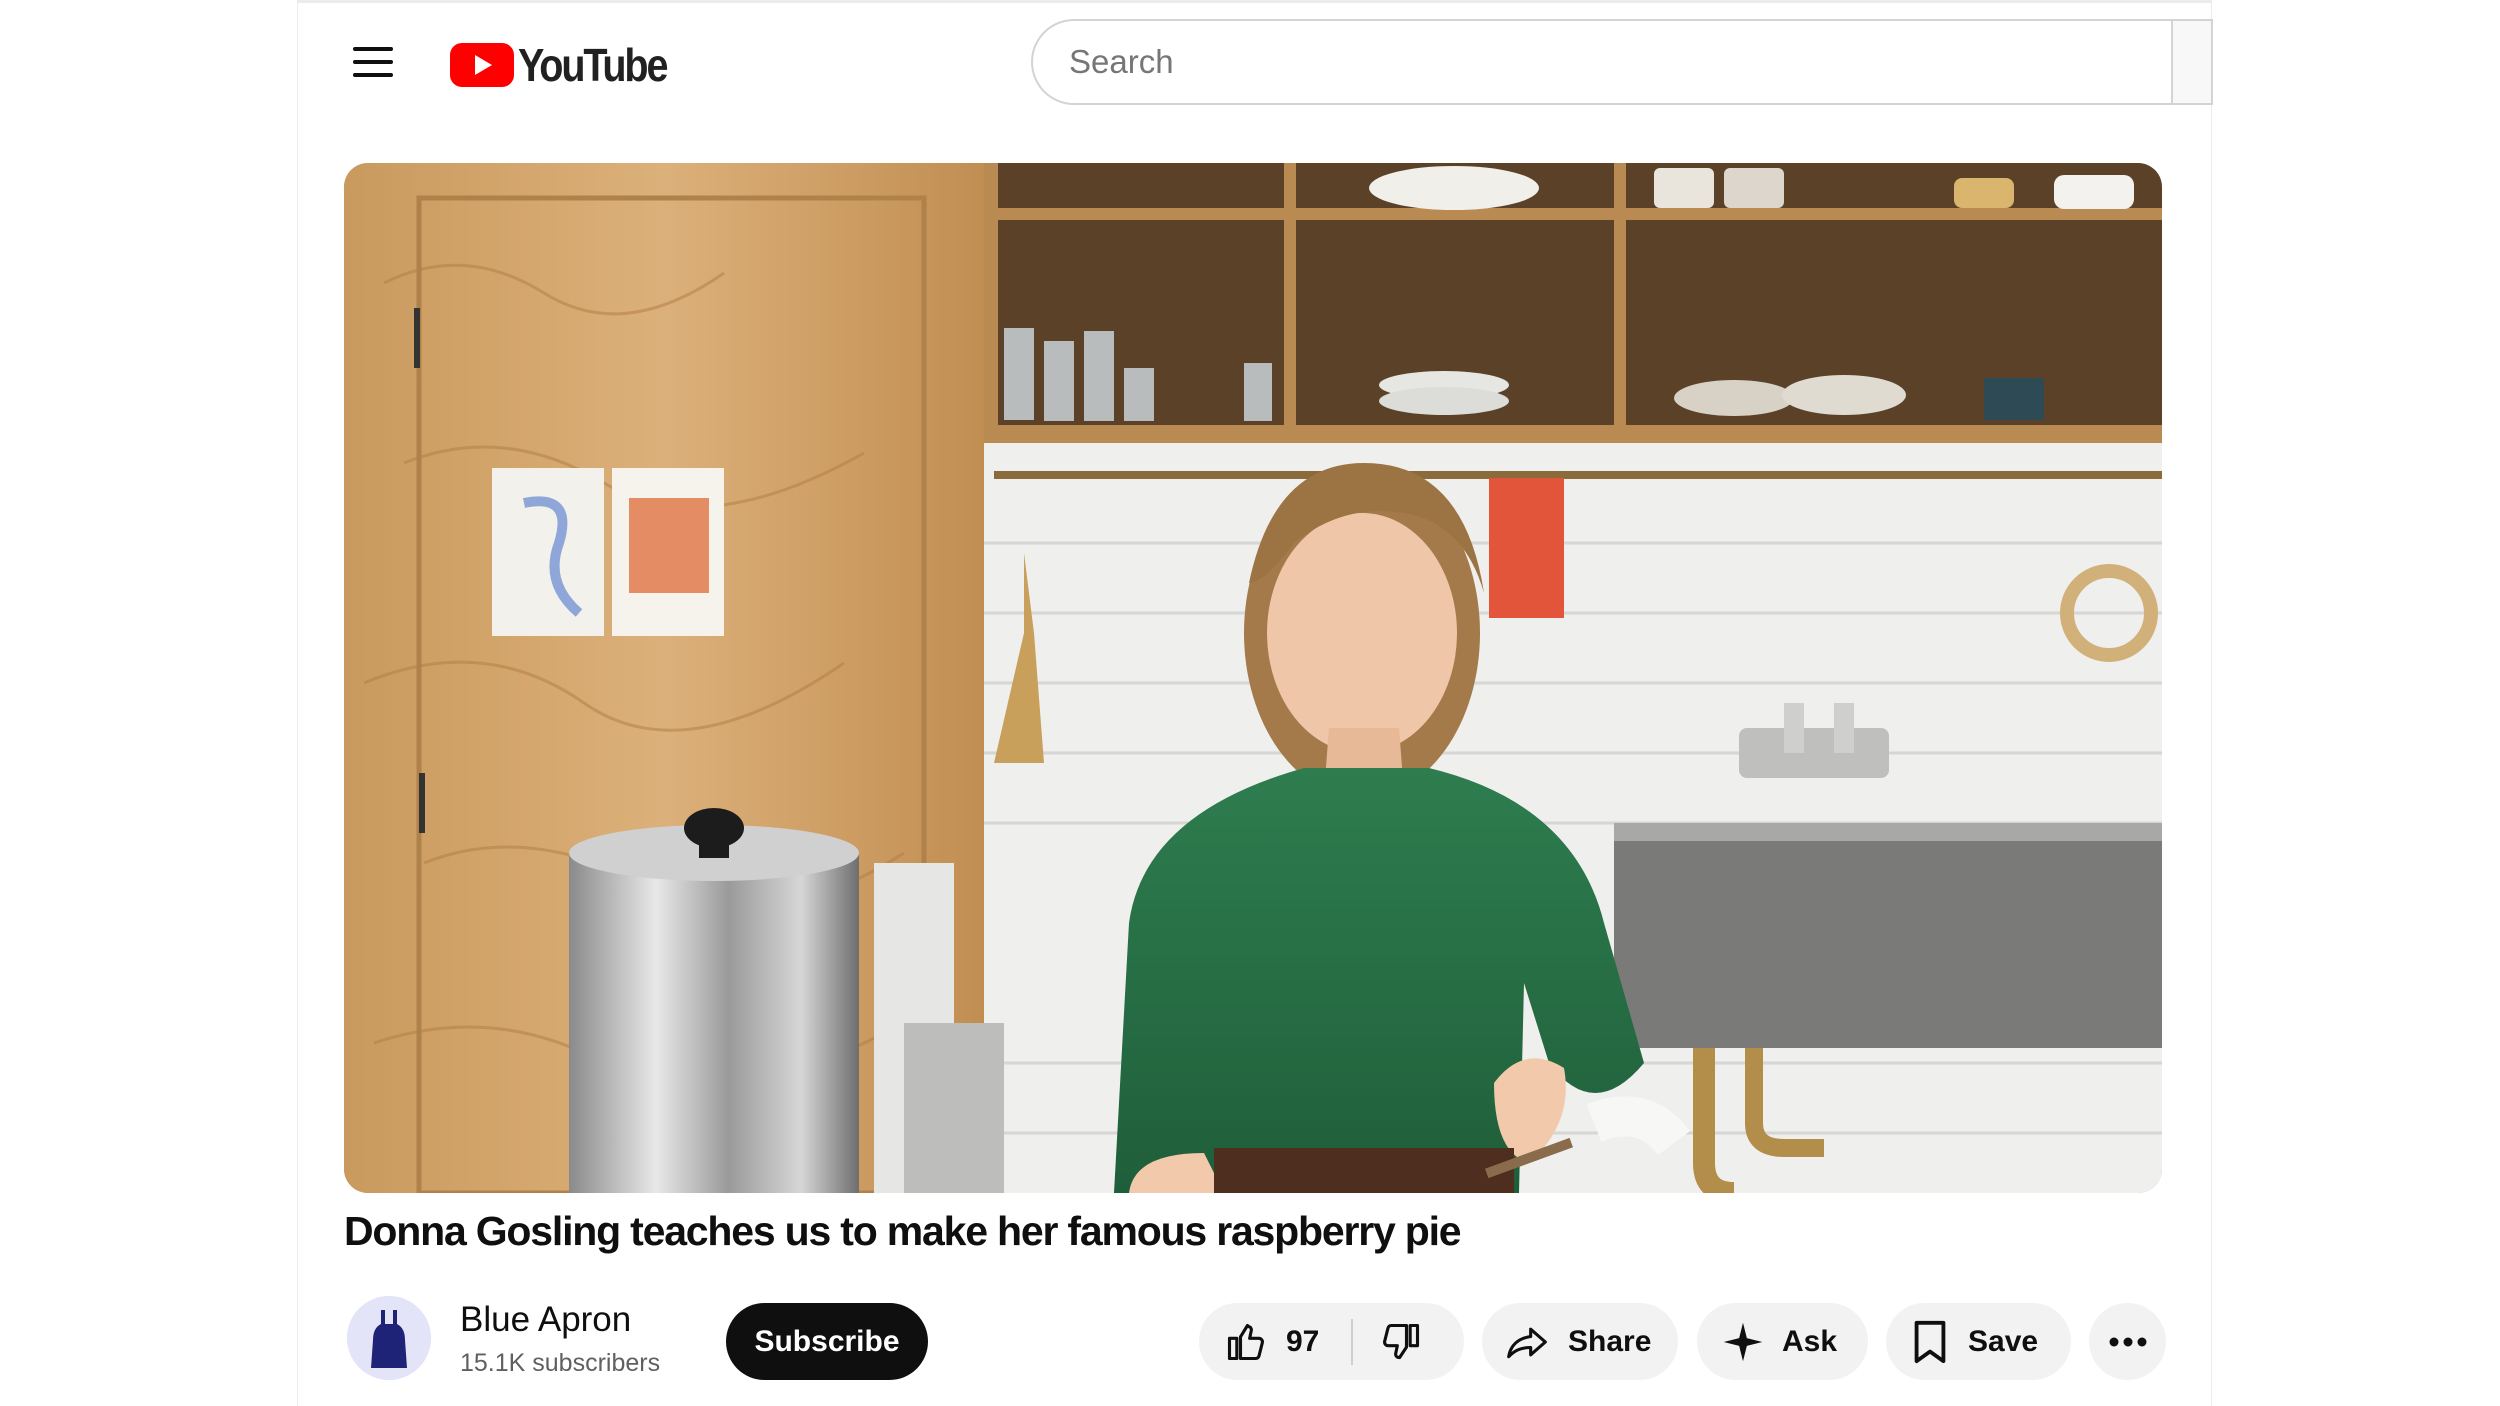  Describe the element at coordinates (2003, 1341) in the screenshot. I see `save-label: Save` at that location.